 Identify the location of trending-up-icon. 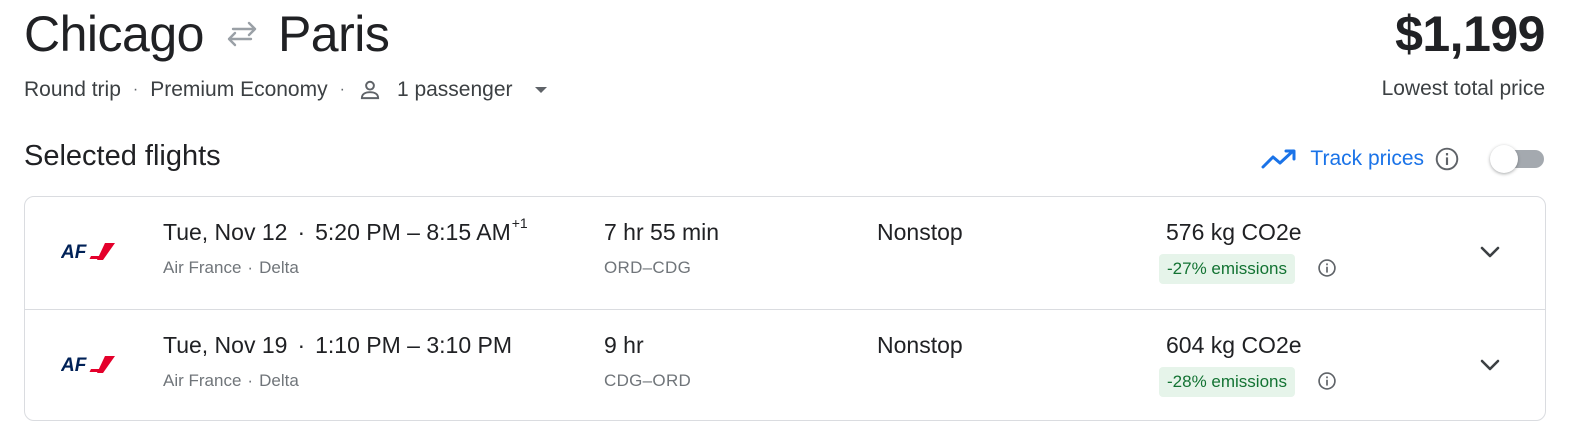
(1279, 159).